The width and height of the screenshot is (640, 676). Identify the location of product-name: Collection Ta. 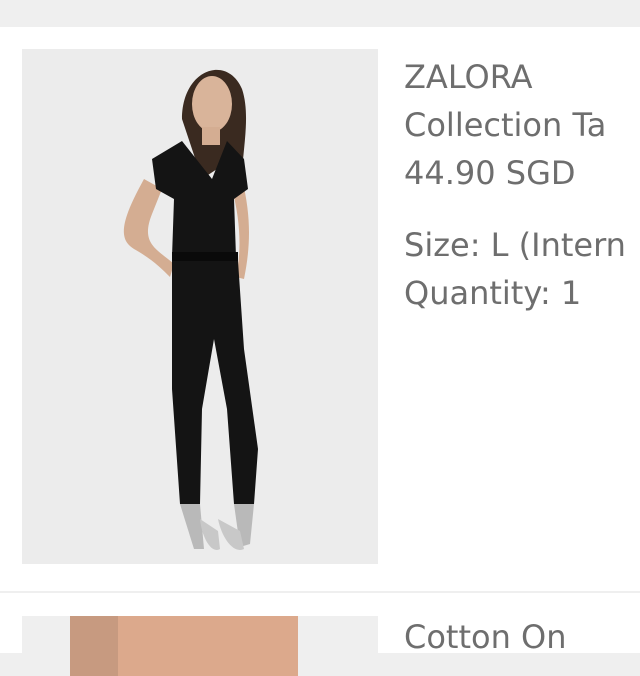
(522, 125).